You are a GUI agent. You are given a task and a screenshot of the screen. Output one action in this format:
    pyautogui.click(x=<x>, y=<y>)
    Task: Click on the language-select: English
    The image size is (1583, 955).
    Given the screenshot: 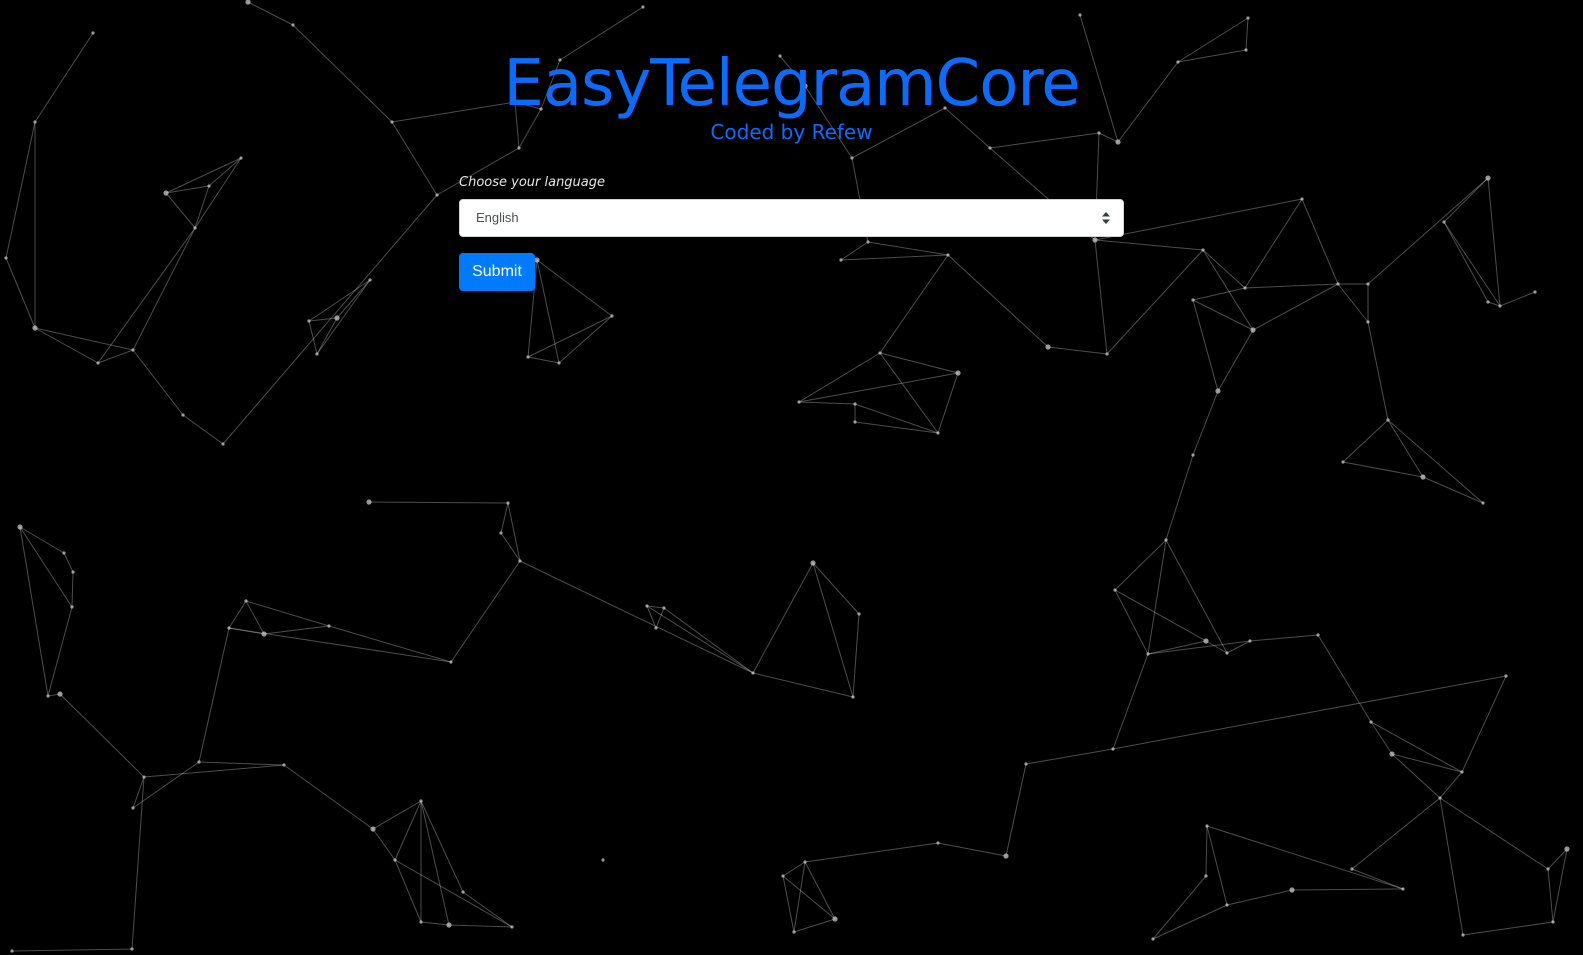 What is the action you would take?
    pyautogui.click(x=791, y=218)
    